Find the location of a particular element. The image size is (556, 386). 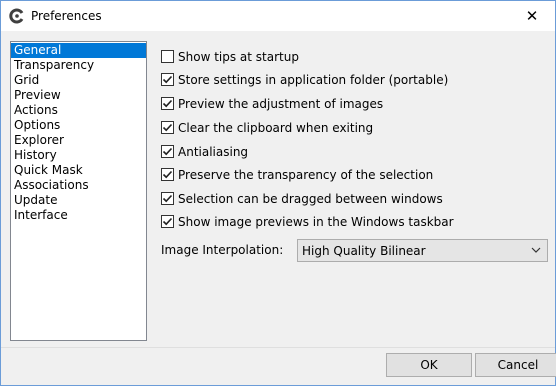

close-icon: ✕ is located at coordinates (532, 16).